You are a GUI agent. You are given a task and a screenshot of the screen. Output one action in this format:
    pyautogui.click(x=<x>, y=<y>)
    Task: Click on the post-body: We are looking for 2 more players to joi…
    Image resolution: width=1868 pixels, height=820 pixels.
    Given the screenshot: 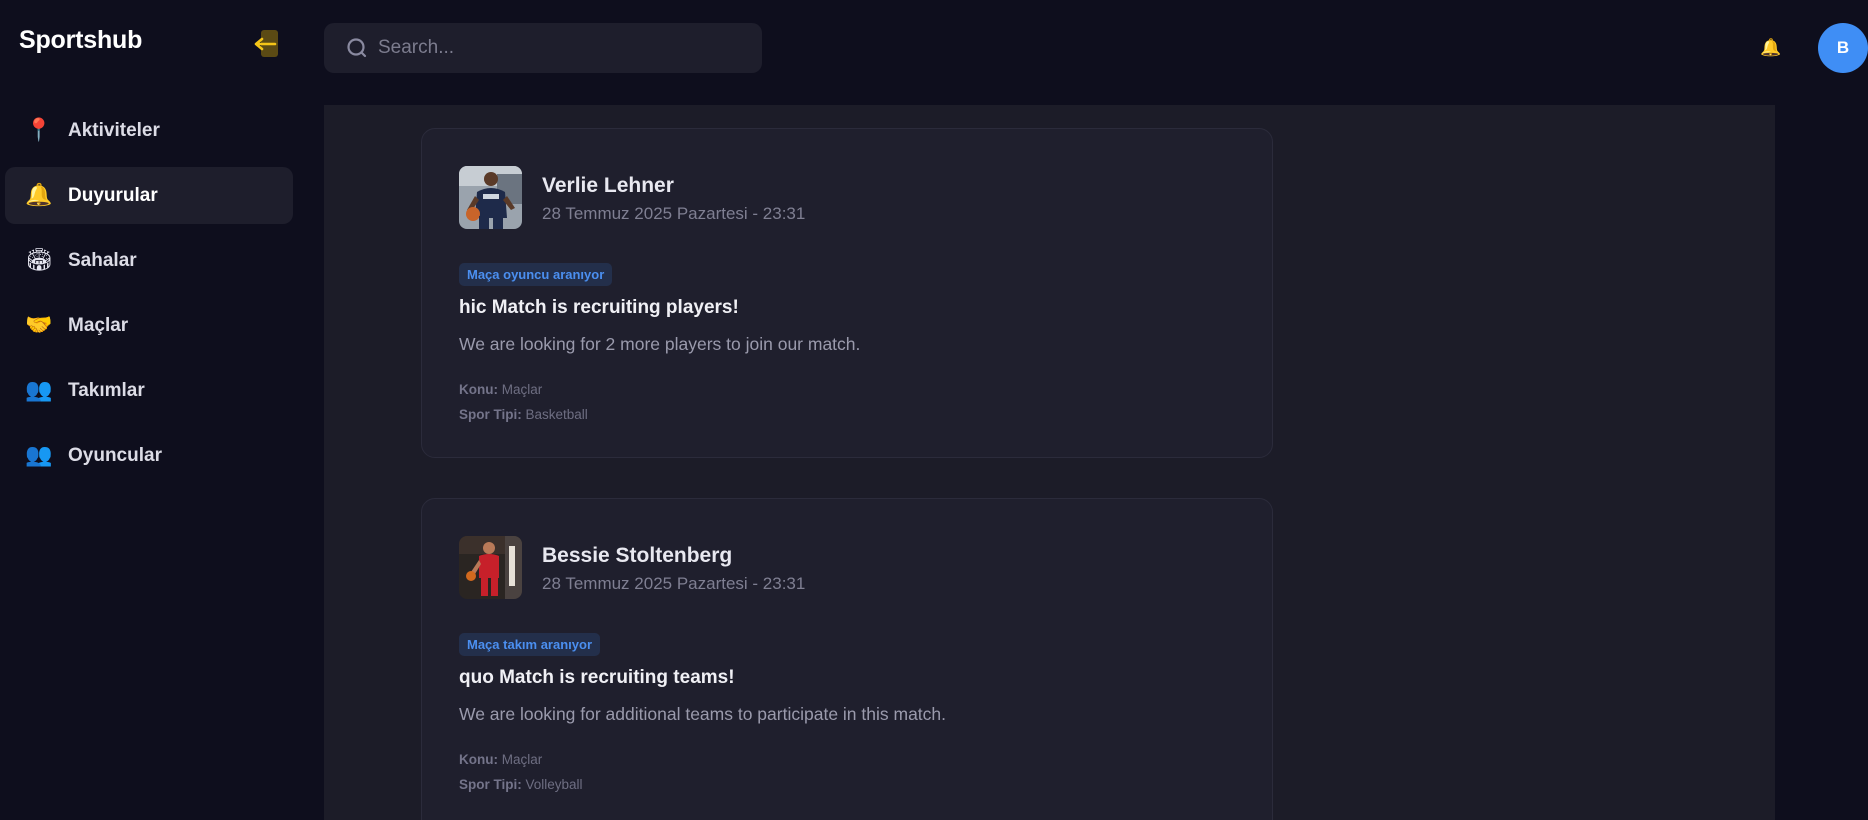 What is the action you would take?
    pyautogui.click(x=660, y=344)
    